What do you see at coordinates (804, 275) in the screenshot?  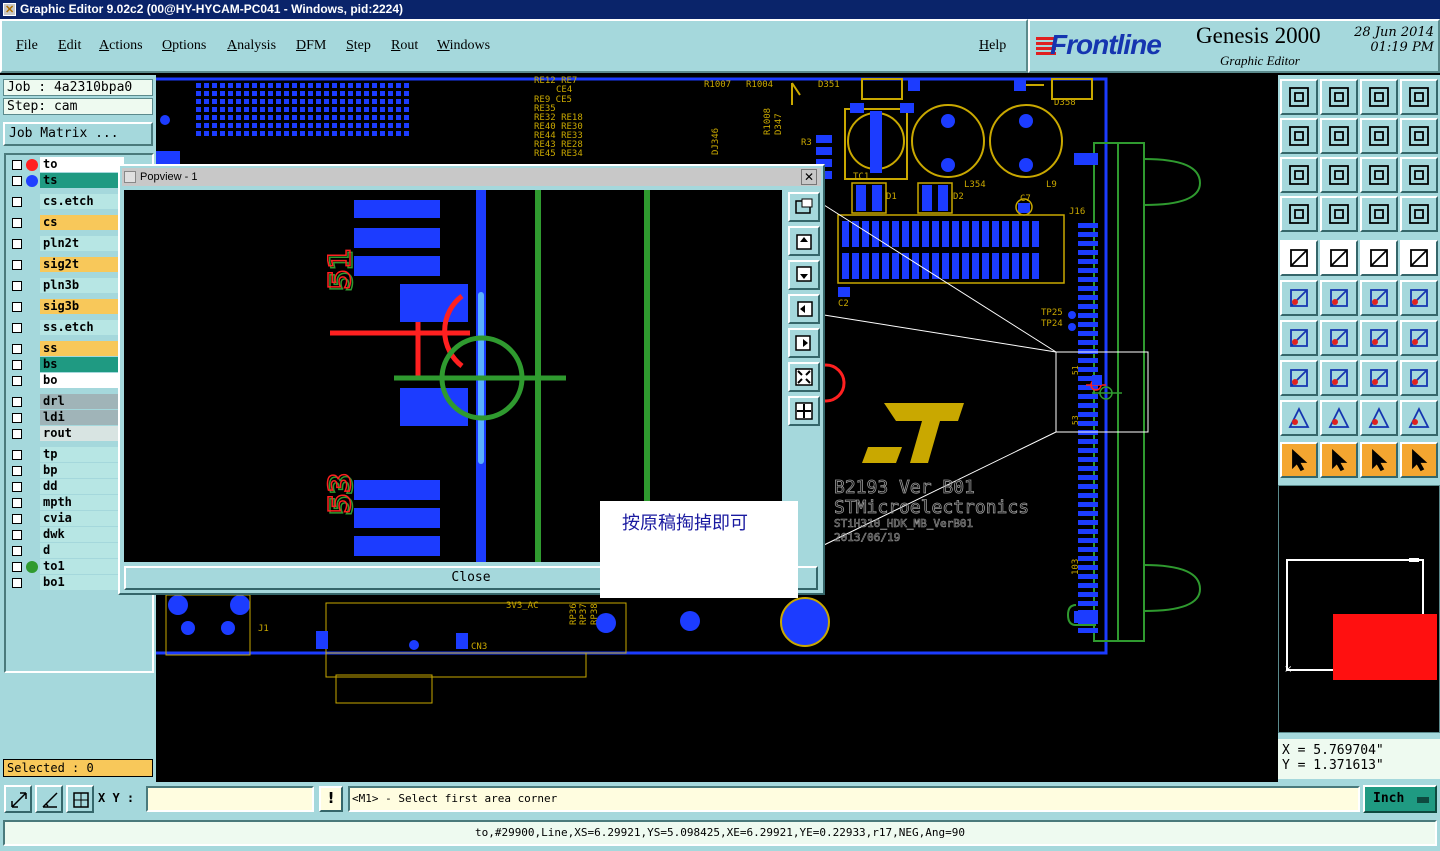 I see `popview-pan-down-button` at bounding box center [804, 275].